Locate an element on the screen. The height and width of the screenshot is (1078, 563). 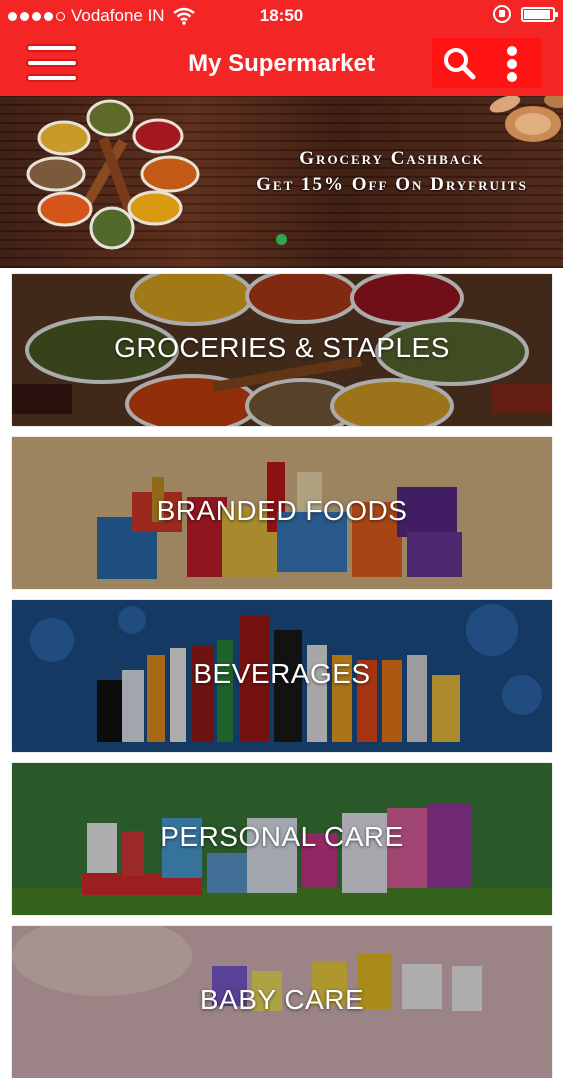
status-time: 18:50 is located at coordinates (281, 15).